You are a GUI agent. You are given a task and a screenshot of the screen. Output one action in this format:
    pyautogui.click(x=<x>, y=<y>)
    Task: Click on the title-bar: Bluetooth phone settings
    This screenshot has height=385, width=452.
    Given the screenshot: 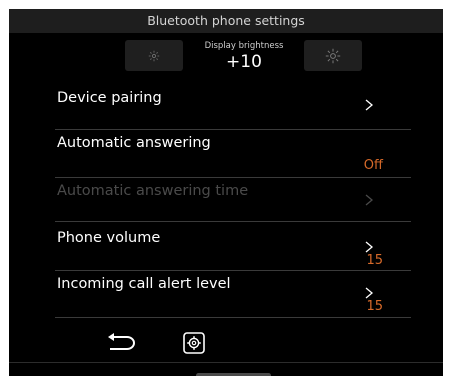 What is the action you would take?
    pyautogui.click(x=226, y=21)
    